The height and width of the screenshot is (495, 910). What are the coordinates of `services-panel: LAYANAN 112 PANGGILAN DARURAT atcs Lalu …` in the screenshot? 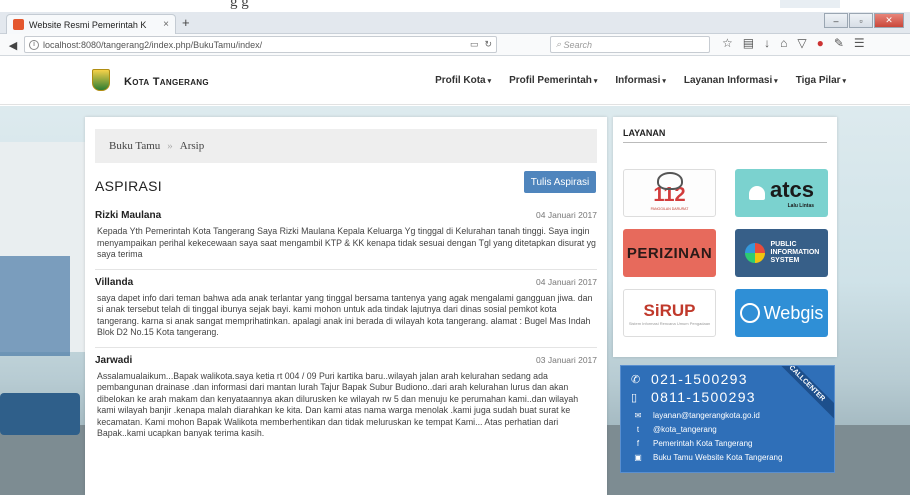 It's located at (725, 237).